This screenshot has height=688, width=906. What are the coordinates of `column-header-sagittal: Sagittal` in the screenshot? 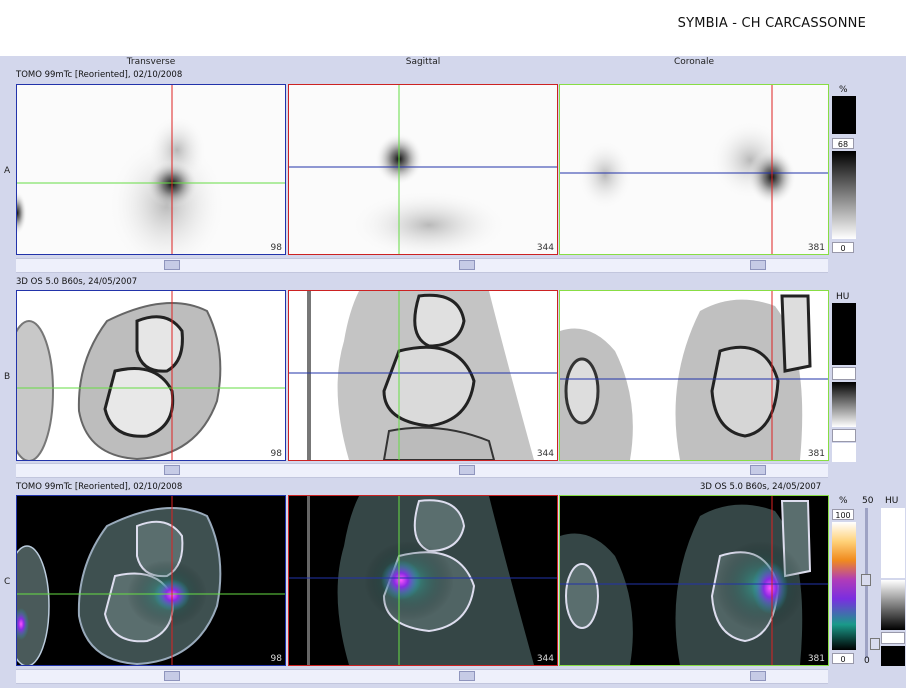 It's located at (423, 62).